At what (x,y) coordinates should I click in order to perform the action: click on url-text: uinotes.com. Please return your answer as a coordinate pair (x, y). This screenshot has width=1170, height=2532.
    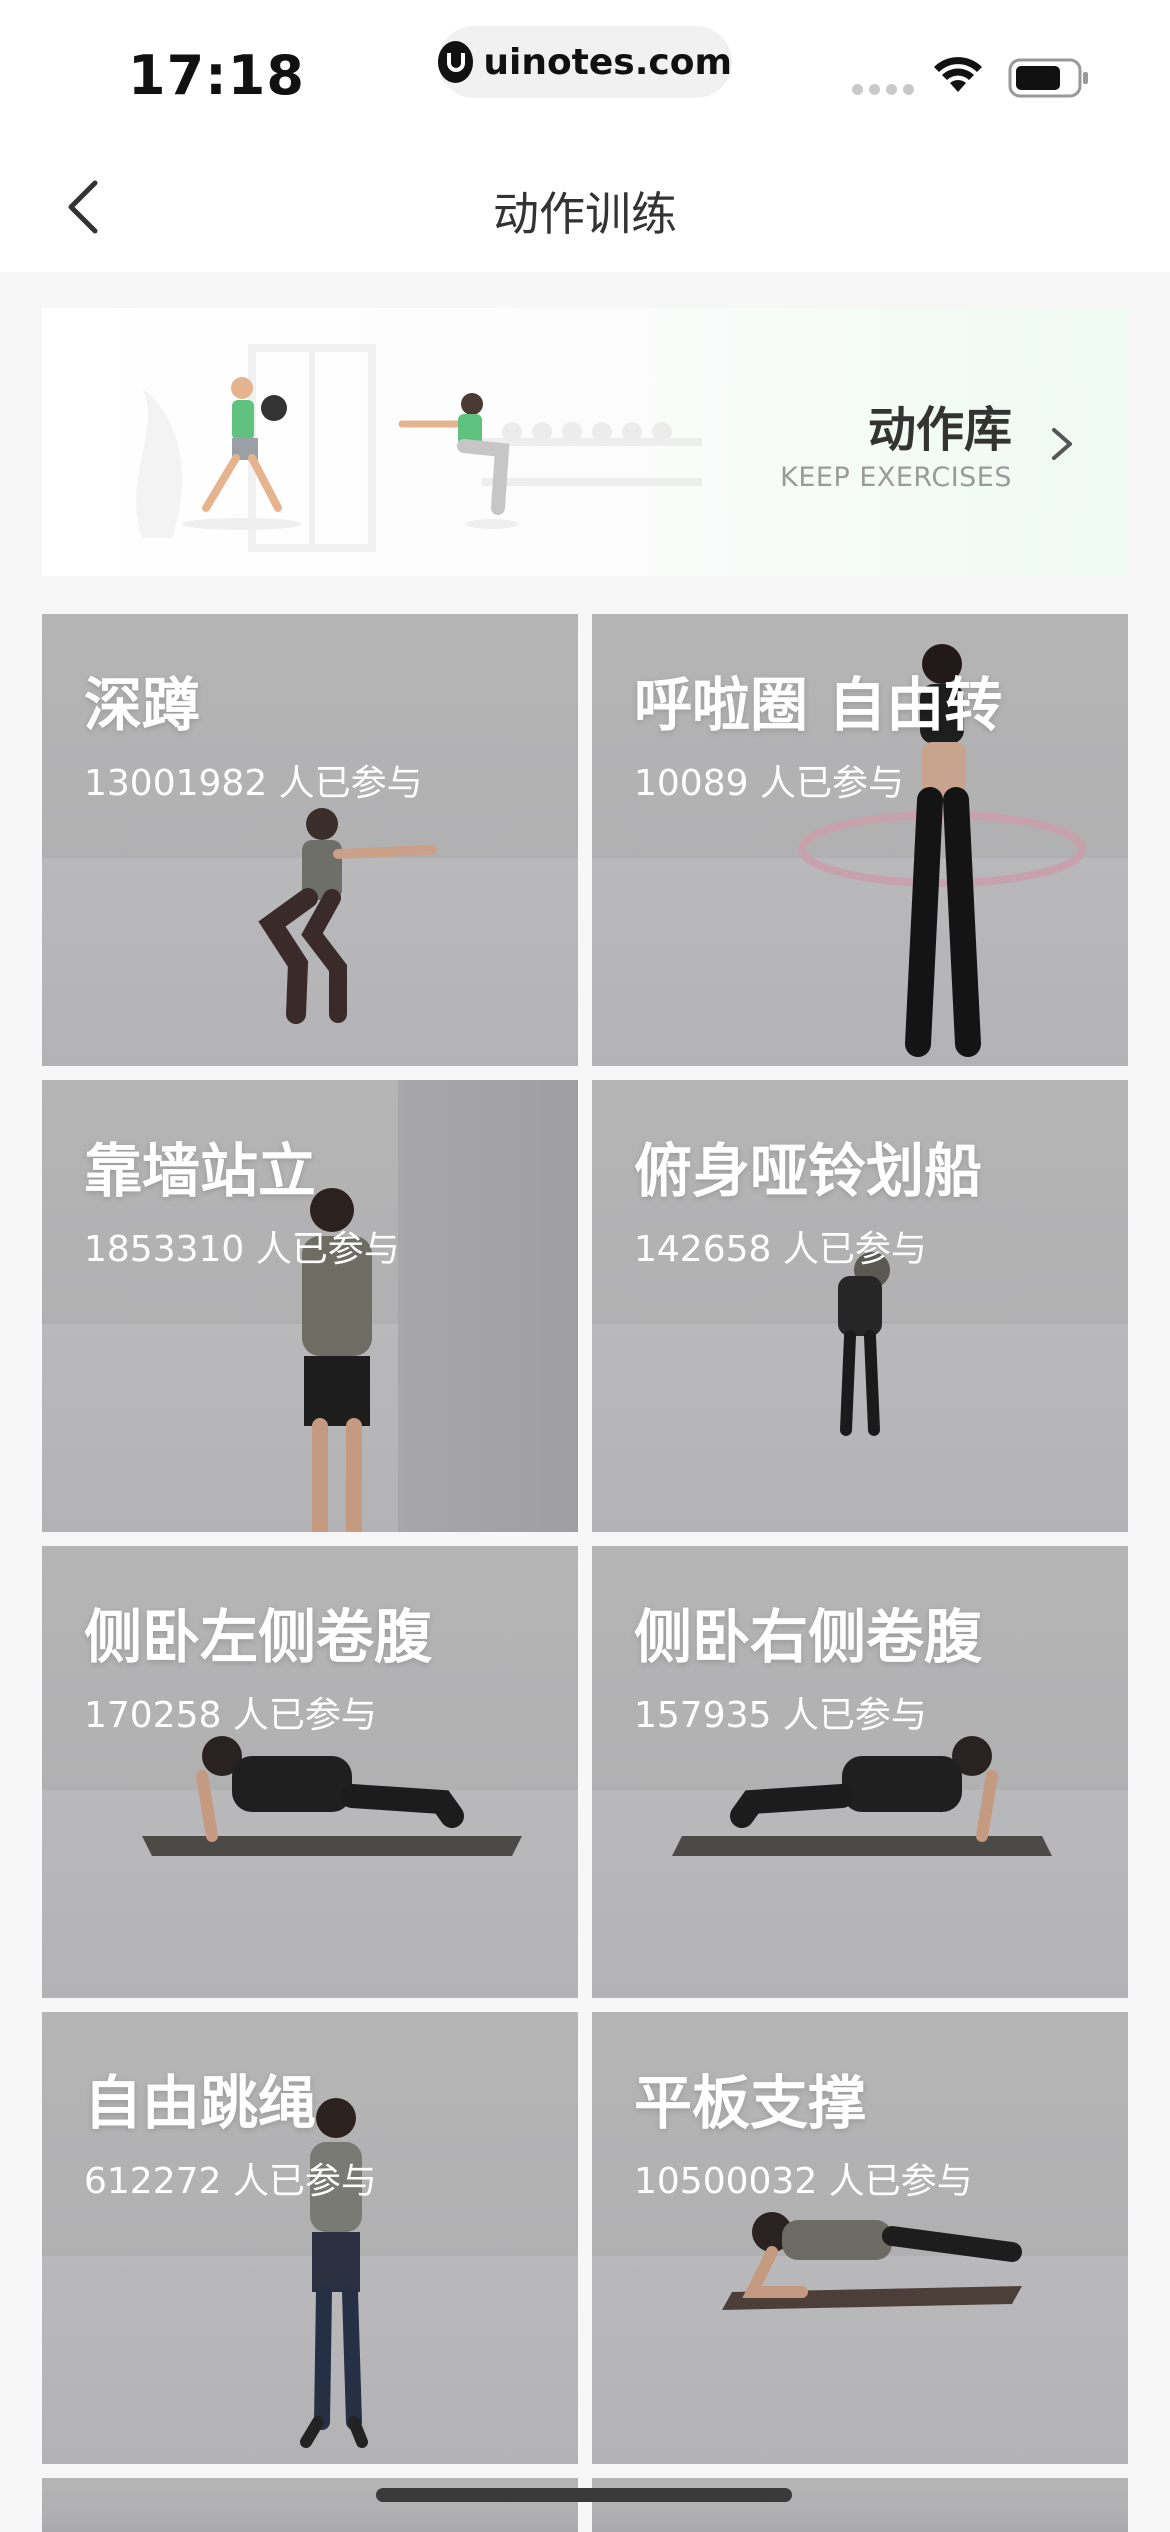
    Looking at the image, I should click on (607, 62).